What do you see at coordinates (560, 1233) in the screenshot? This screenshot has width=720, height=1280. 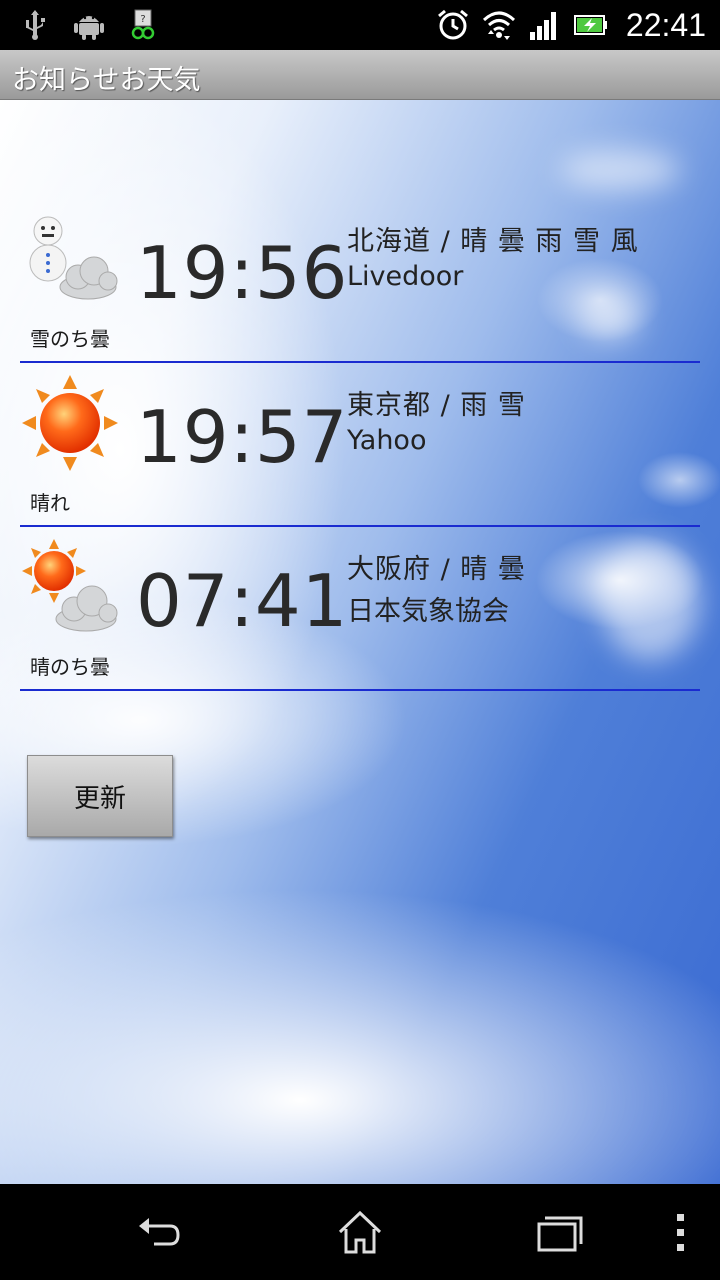 I see `recent-apps-icon` at bounding box center [560, 1233].